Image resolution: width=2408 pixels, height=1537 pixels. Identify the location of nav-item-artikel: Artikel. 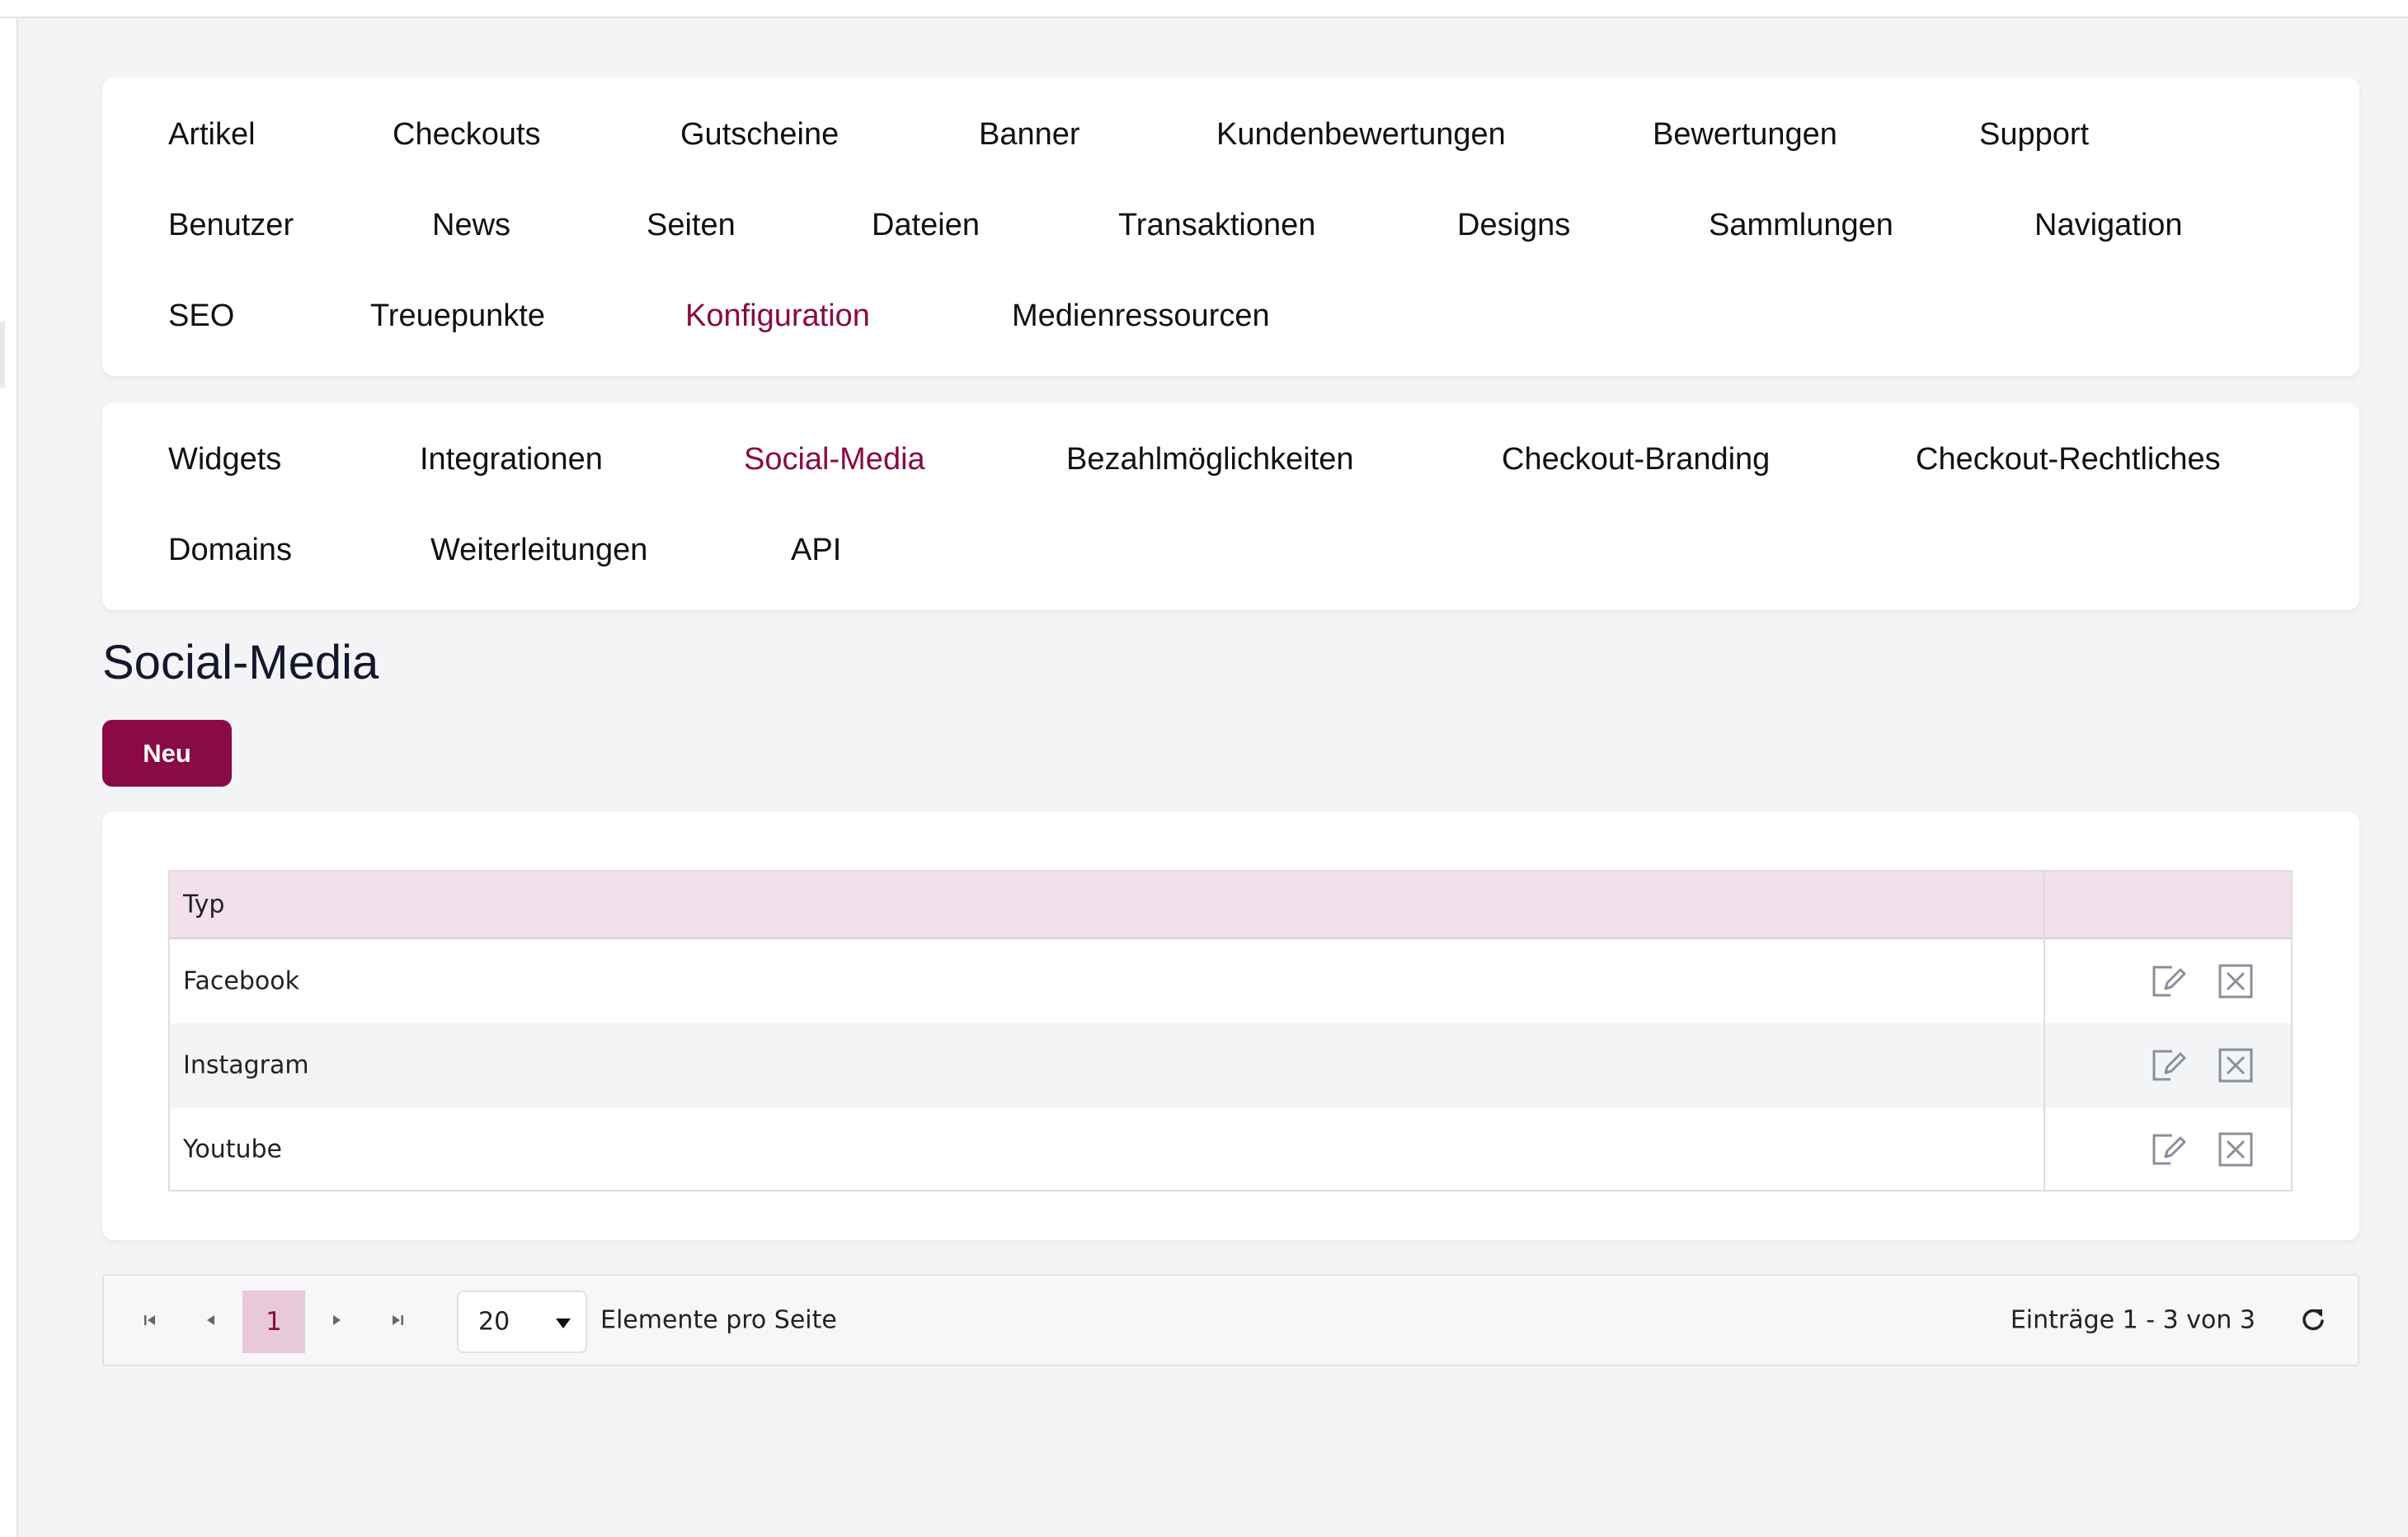
(212, 134).